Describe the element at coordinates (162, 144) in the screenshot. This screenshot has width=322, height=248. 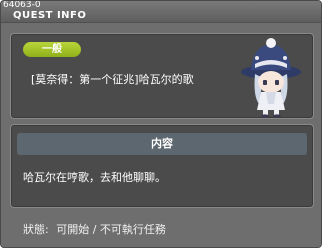
I see `content-header: 内容` at that location.